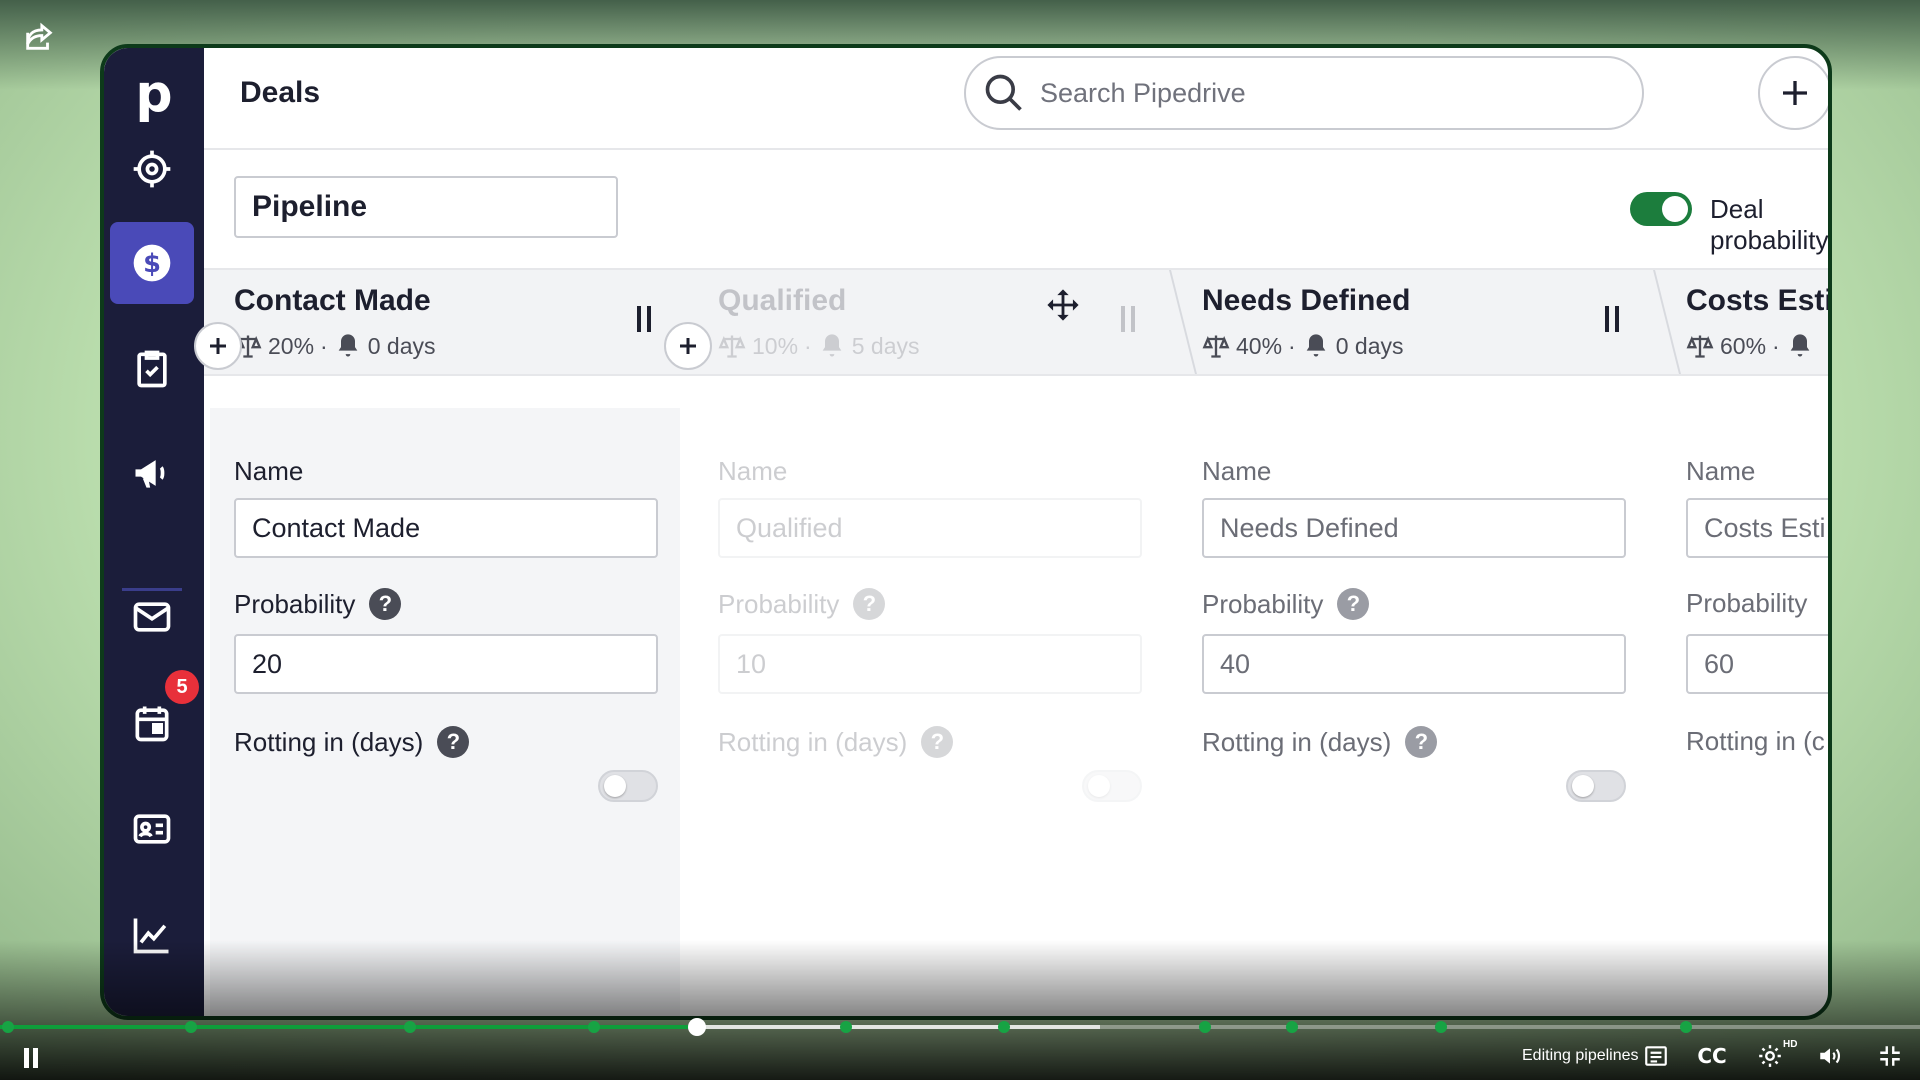 This screenshot has height=1080, width=1920. What do you see at coordinates (1414, 322) in the screenshot?
I see `stage-header-needs-defined: Needs Defined 40% · 0 days` at bounding box center [1414, 322].